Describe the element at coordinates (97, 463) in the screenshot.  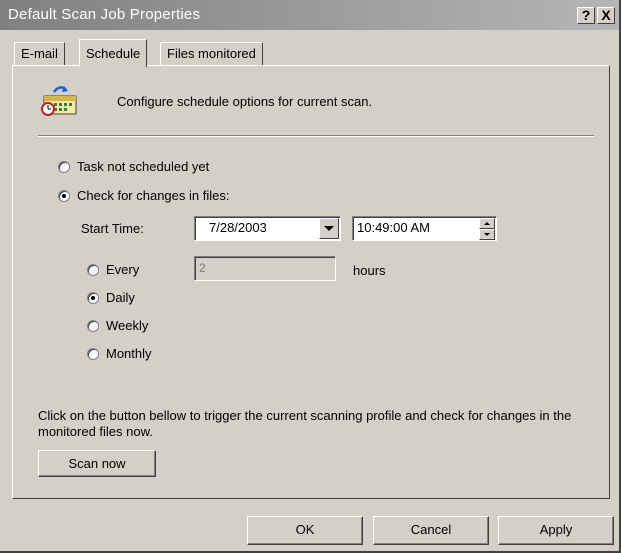
I see `scan-now-button: Scan now` at that location.